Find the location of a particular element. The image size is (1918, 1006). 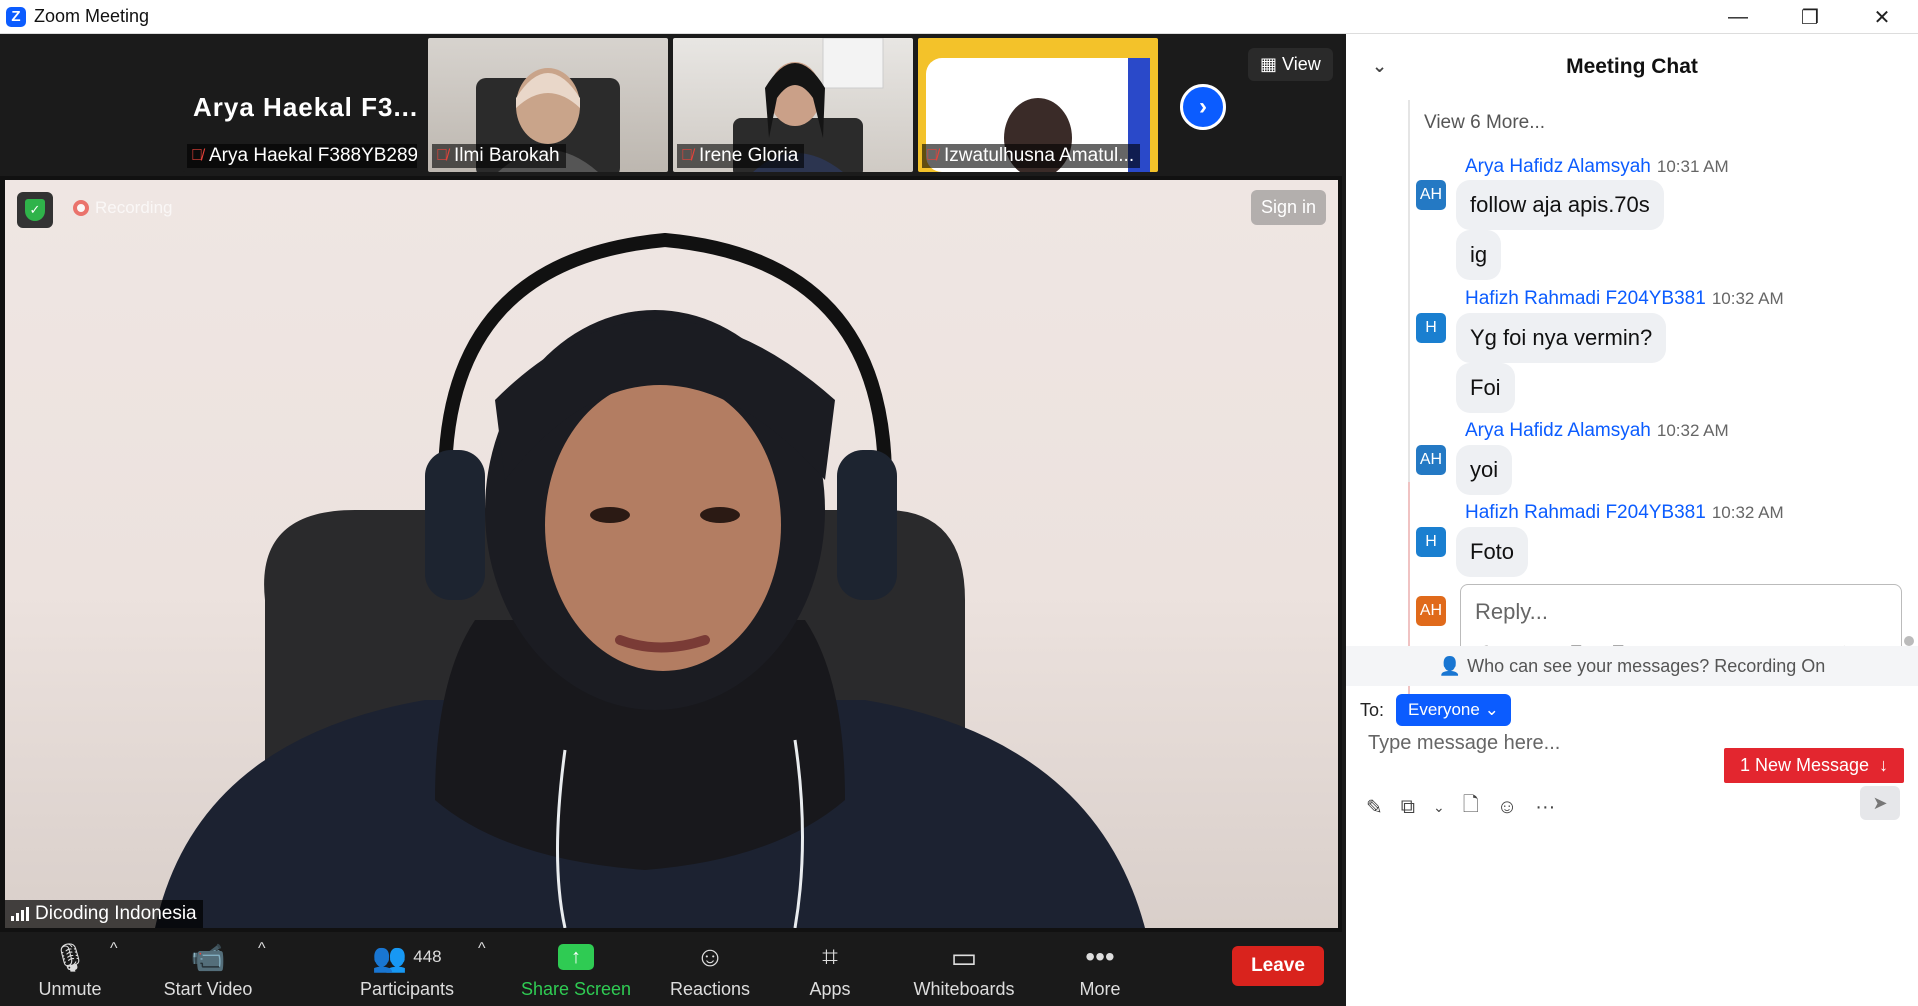

tile-name-label: 🎙̸ Arya Haekal F388YB289 is located at coordinates (302, 156).